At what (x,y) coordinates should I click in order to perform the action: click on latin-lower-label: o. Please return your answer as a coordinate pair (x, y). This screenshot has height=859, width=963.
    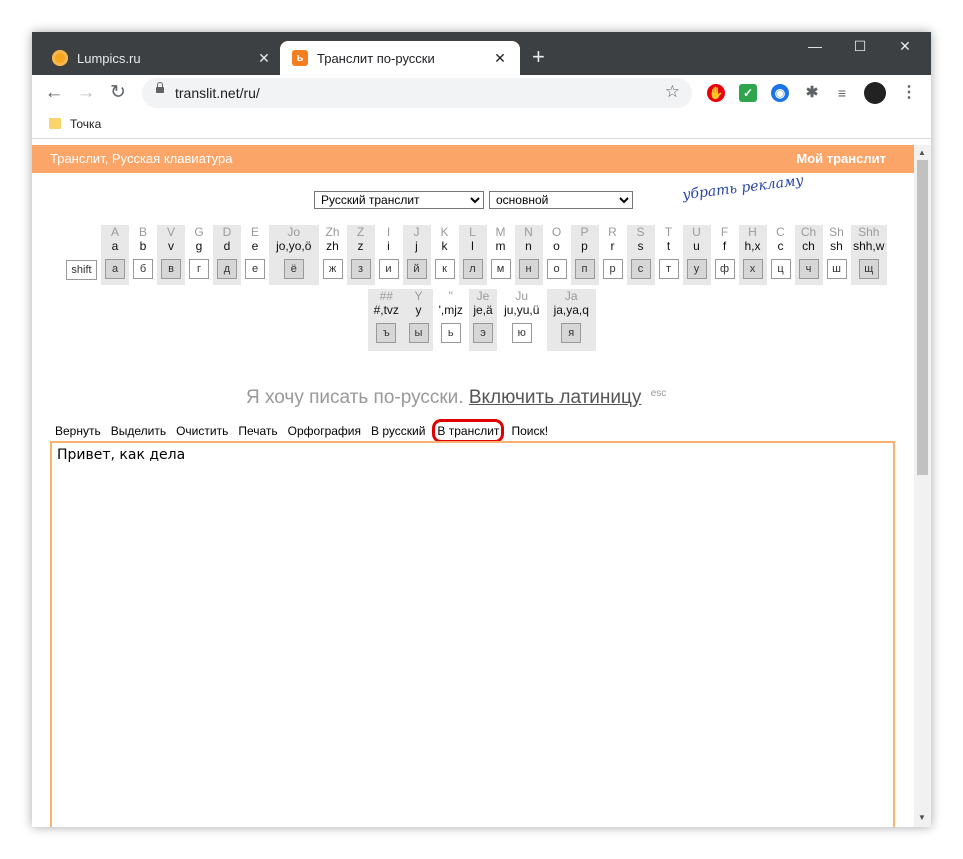
    Looking at the image, I should click on (556, 246).